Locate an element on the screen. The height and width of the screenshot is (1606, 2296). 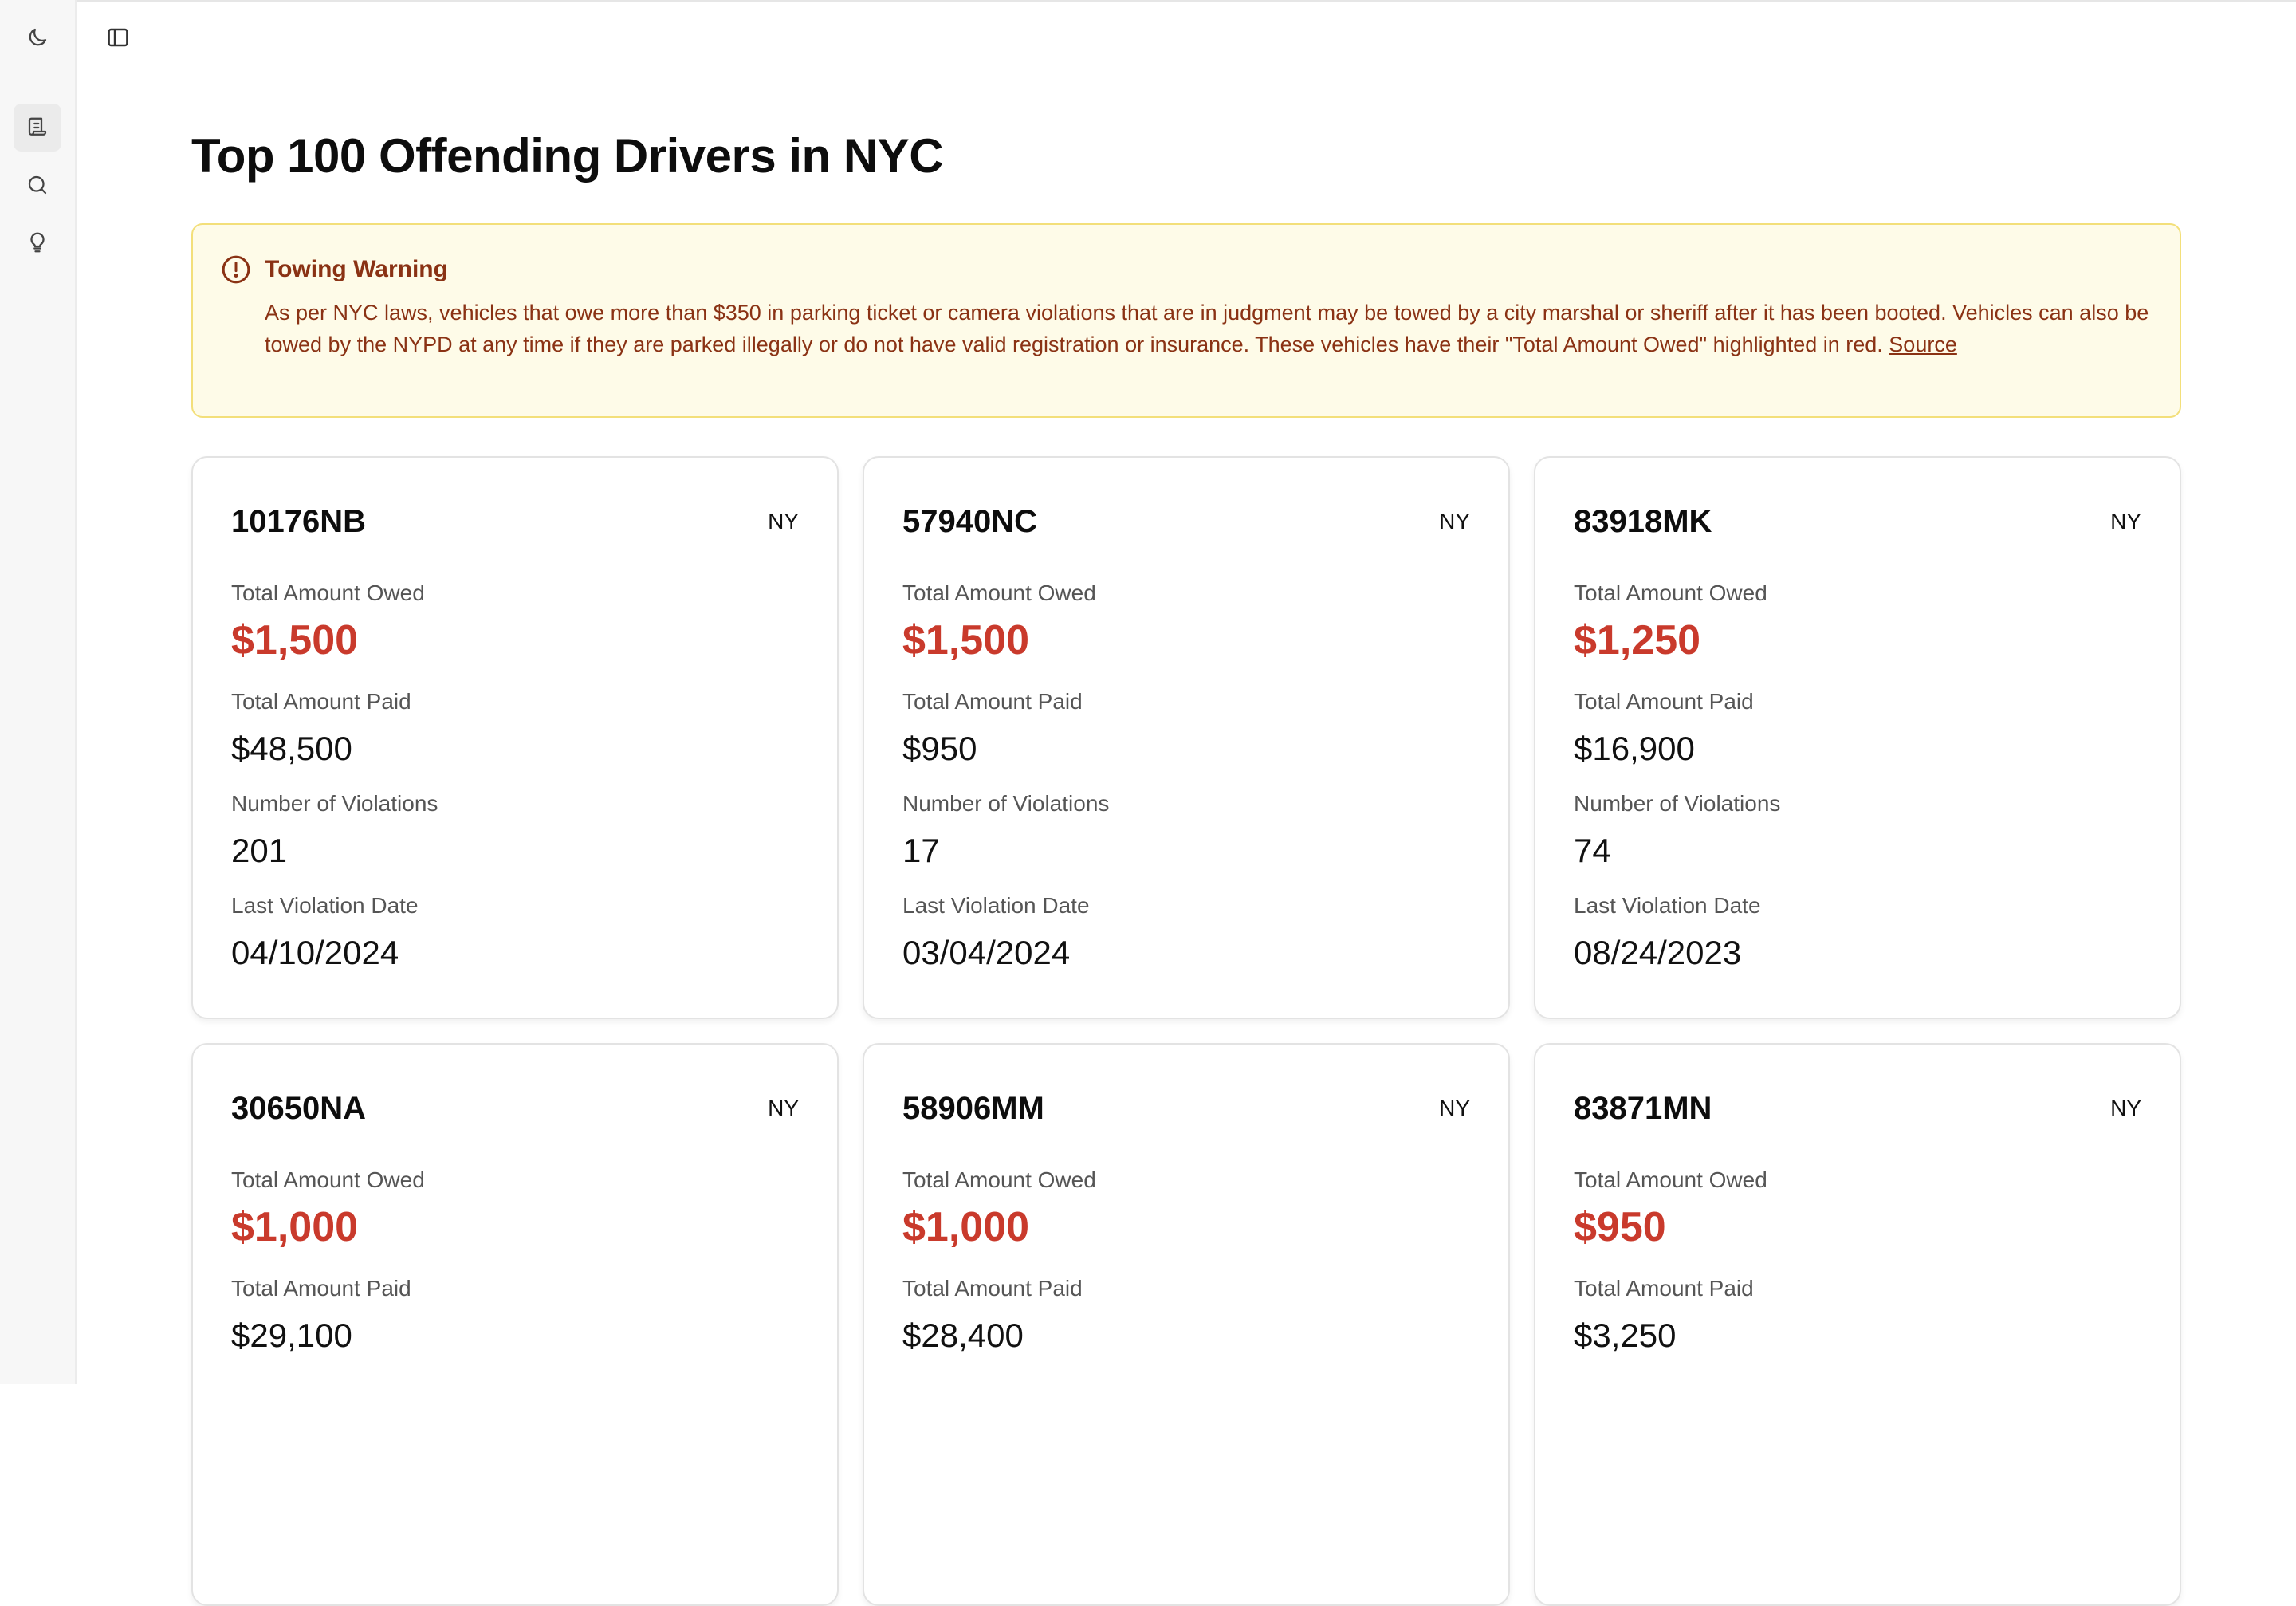
paid-value: $3,250 is located at coordinates (1625, 1335).